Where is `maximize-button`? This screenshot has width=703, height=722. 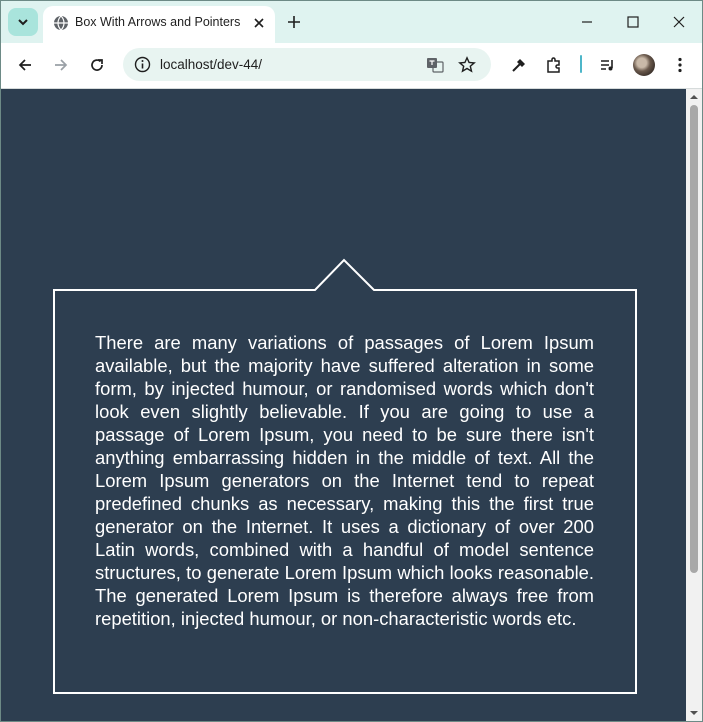 maximize-button is located at coordinates (633, 22).